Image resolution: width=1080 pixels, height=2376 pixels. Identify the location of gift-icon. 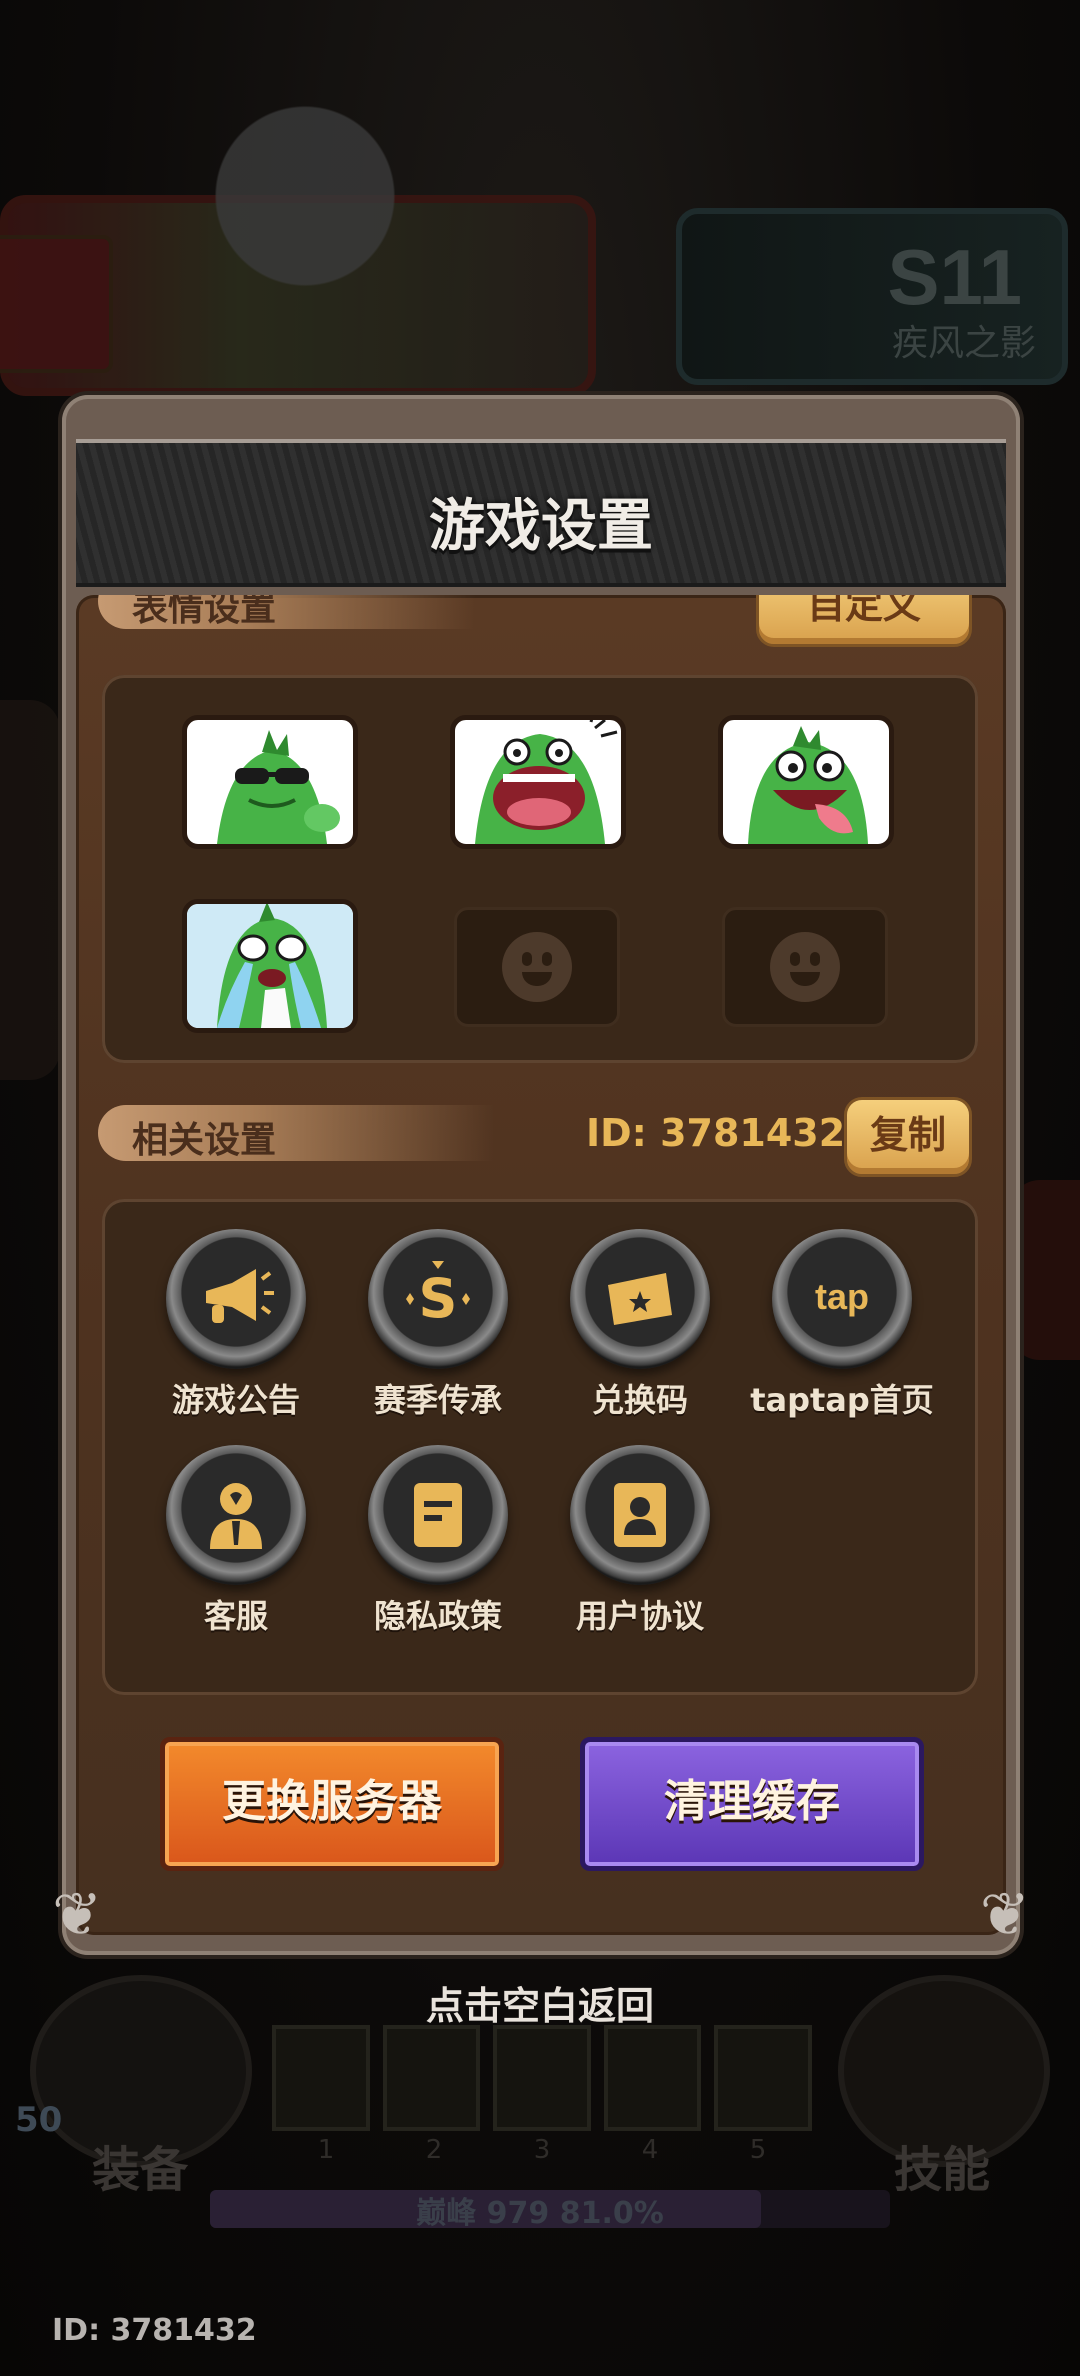
(56, 304).